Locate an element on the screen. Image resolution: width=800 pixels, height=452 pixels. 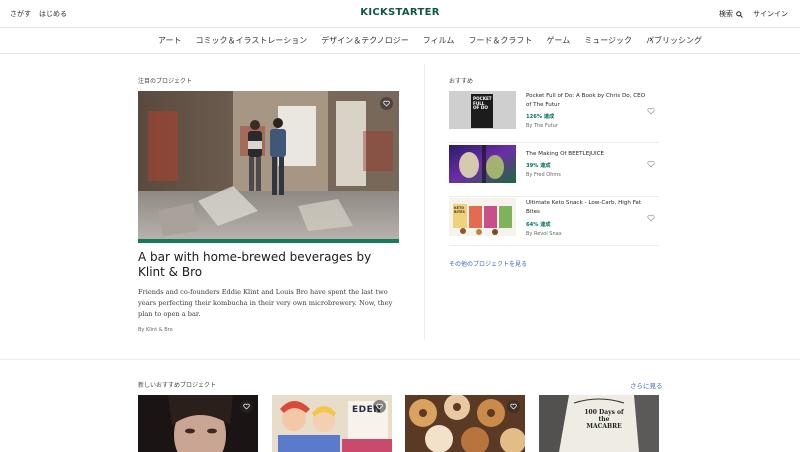
beetlejuice-image is located at coordinates (482, 164).